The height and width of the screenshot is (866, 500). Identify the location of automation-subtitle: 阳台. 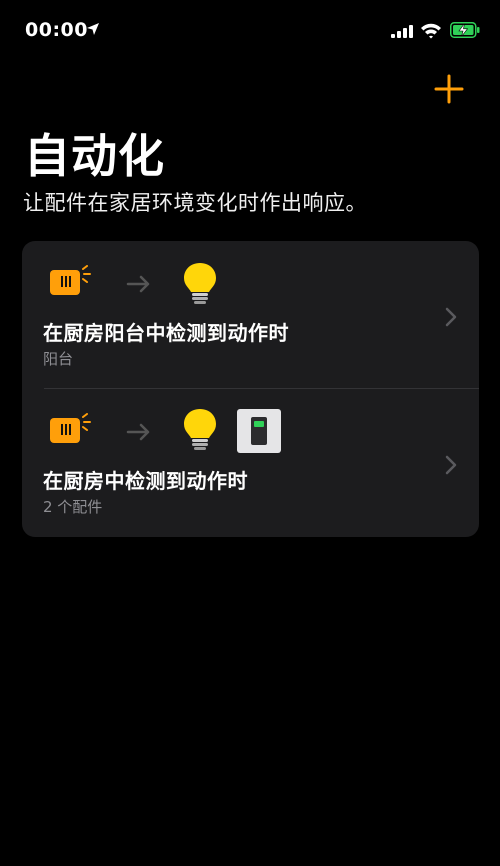
(58, 359).